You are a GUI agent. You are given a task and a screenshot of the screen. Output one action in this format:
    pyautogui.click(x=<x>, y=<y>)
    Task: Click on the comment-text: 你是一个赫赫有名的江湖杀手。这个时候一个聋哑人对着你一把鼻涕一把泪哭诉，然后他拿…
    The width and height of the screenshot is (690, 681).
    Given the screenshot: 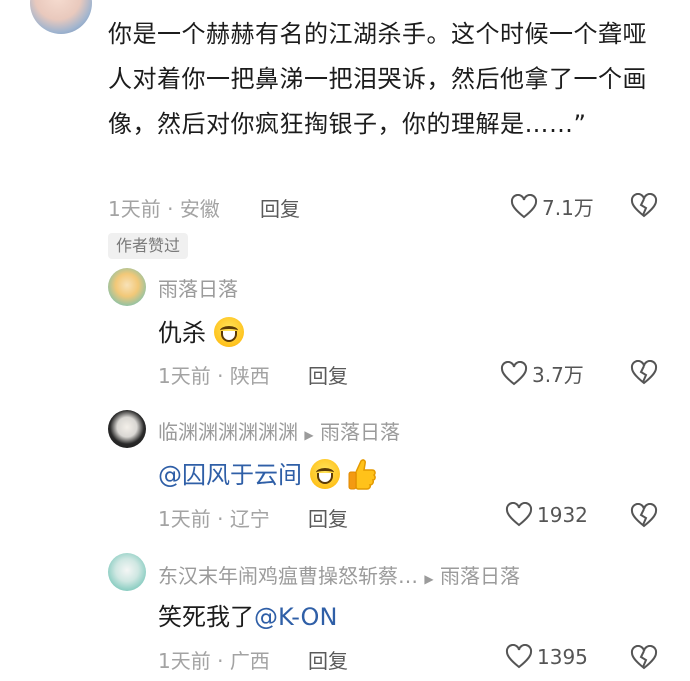 What is the action you would take?
    pyautogui.click(x=377, y=79)
    